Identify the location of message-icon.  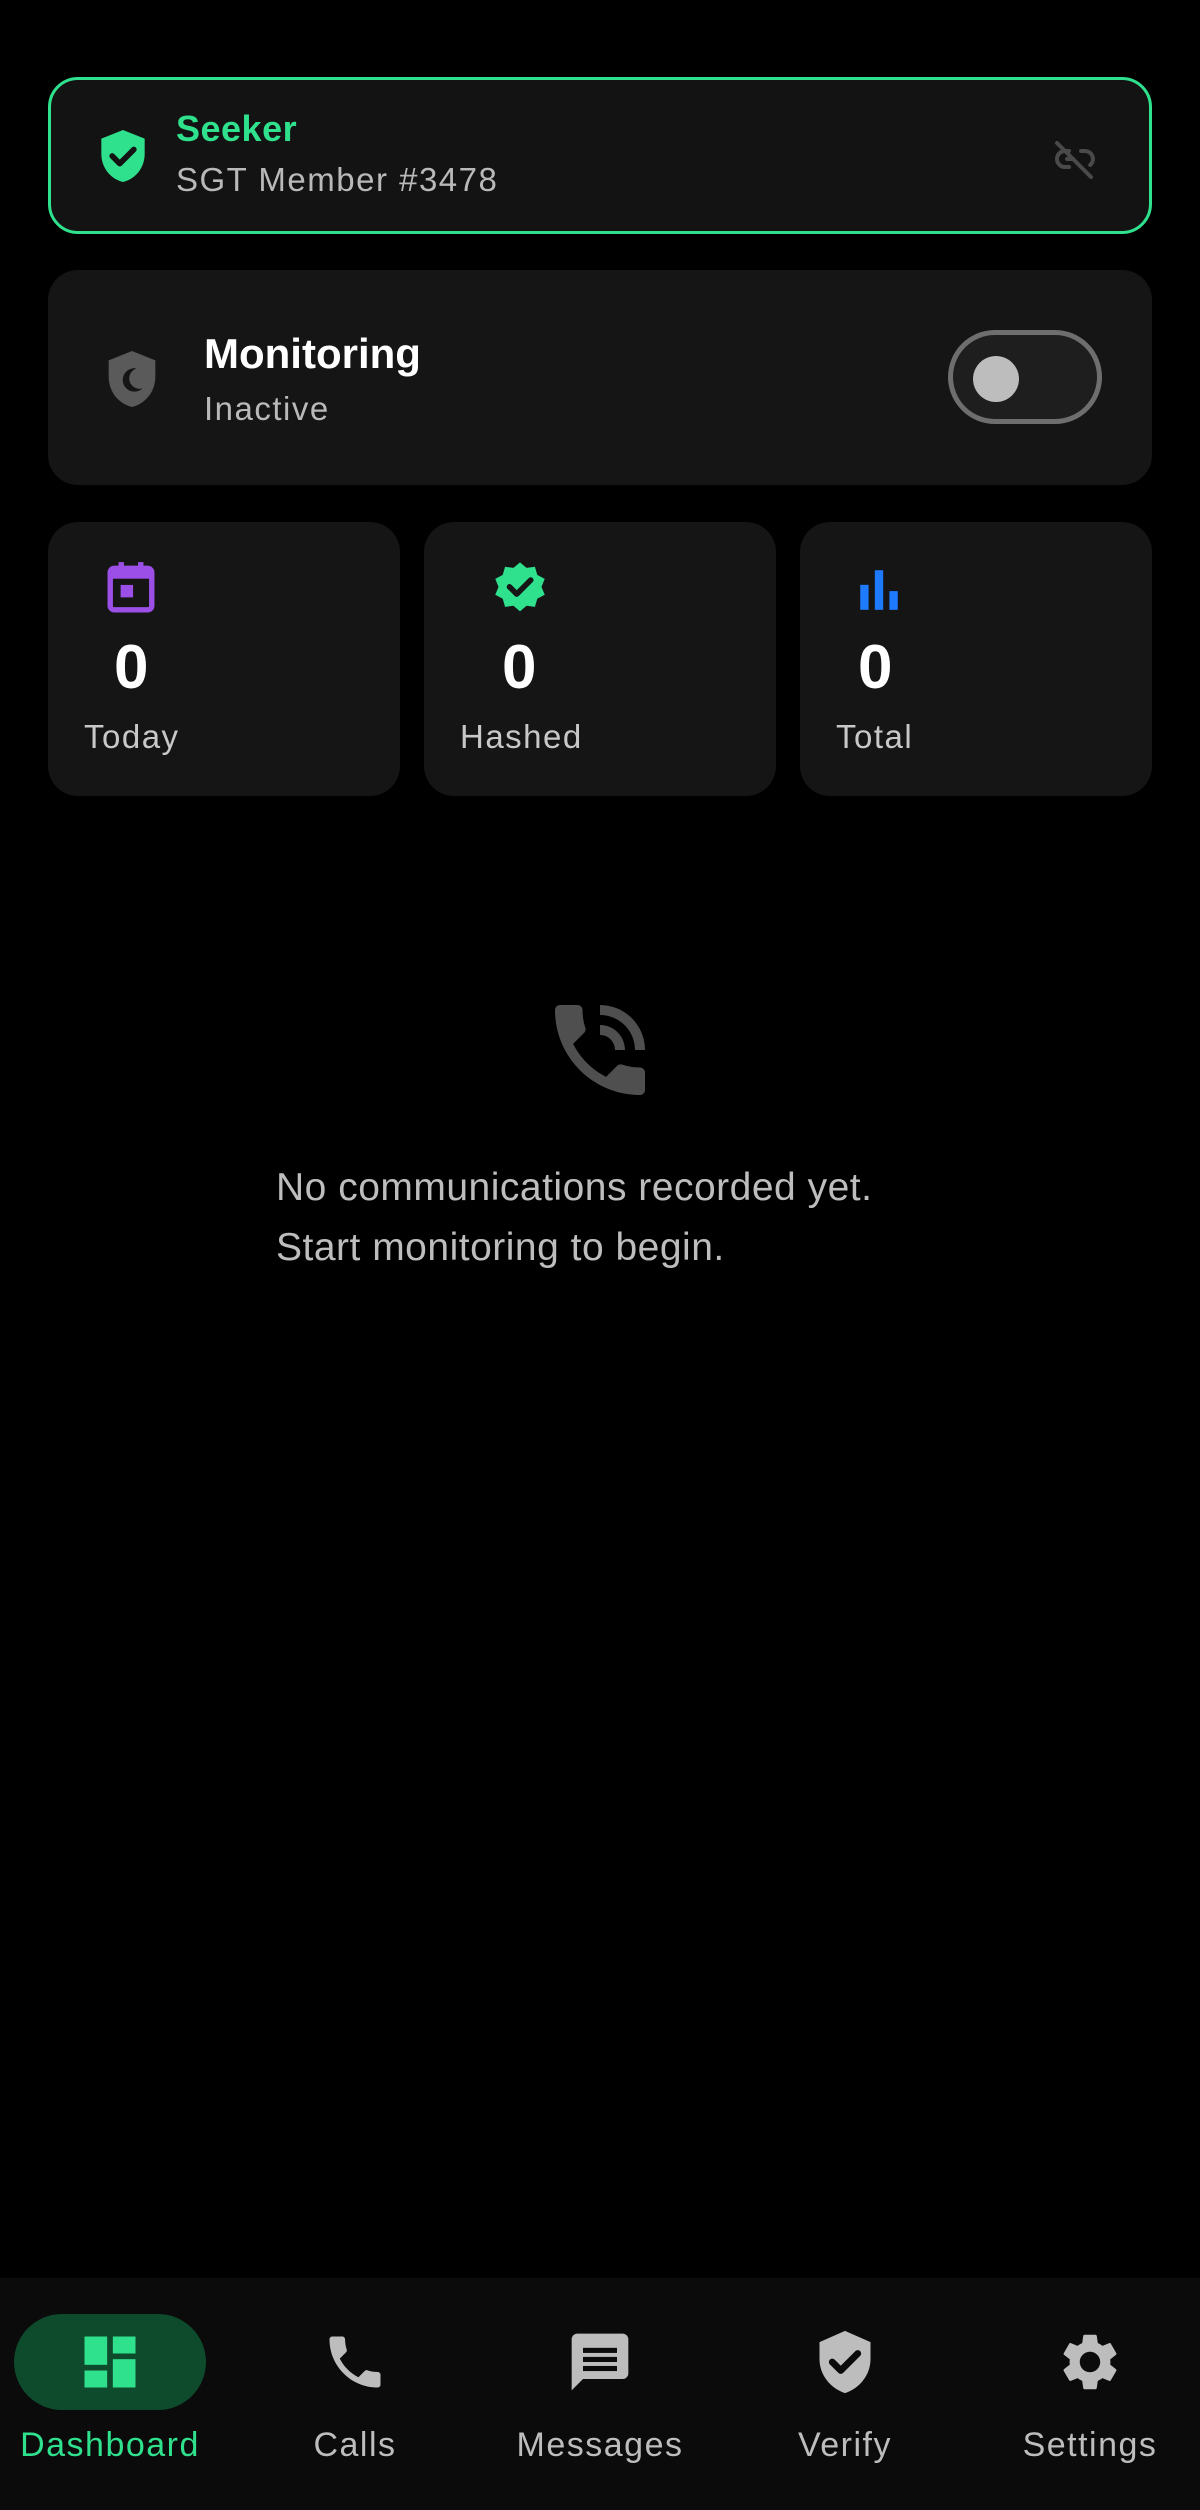
(600, 2362).